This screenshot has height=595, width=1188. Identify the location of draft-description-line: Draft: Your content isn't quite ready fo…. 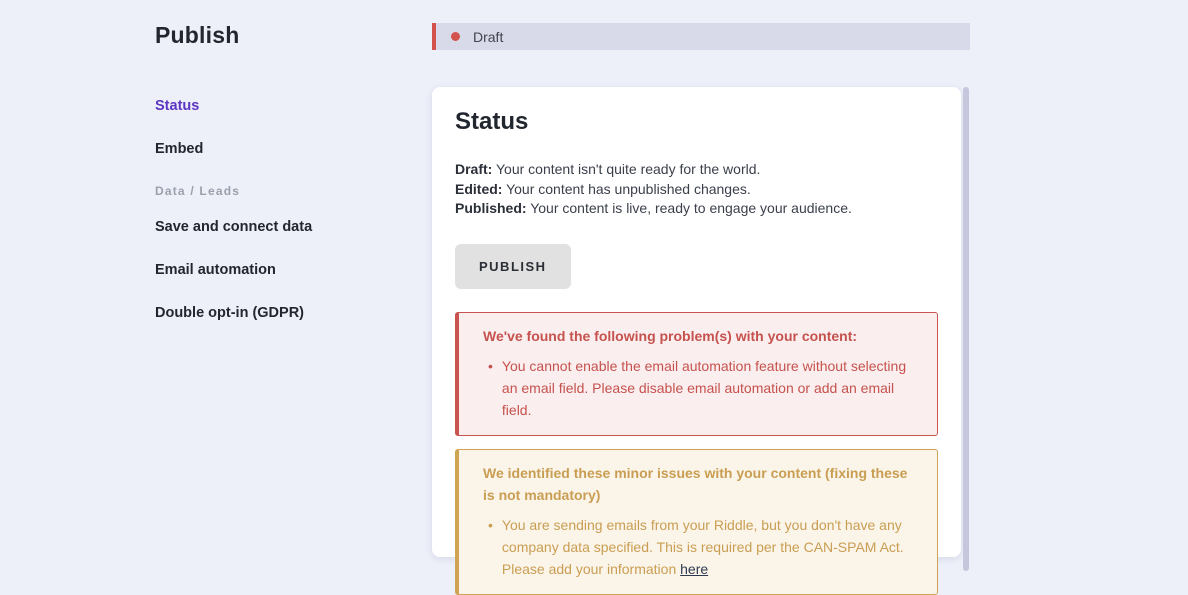
(608, 169).